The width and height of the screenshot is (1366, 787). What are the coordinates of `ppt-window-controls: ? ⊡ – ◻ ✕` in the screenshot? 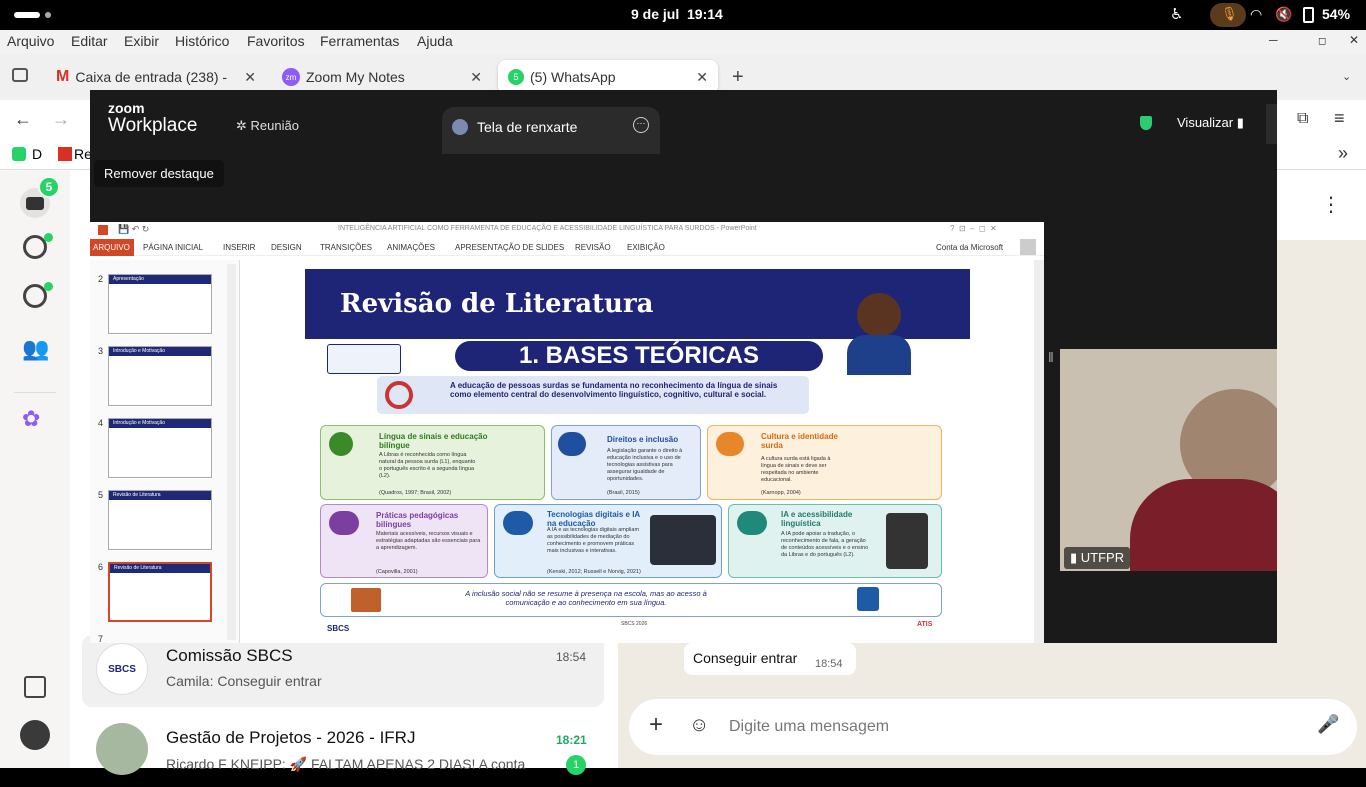 It's located at (973, 228).